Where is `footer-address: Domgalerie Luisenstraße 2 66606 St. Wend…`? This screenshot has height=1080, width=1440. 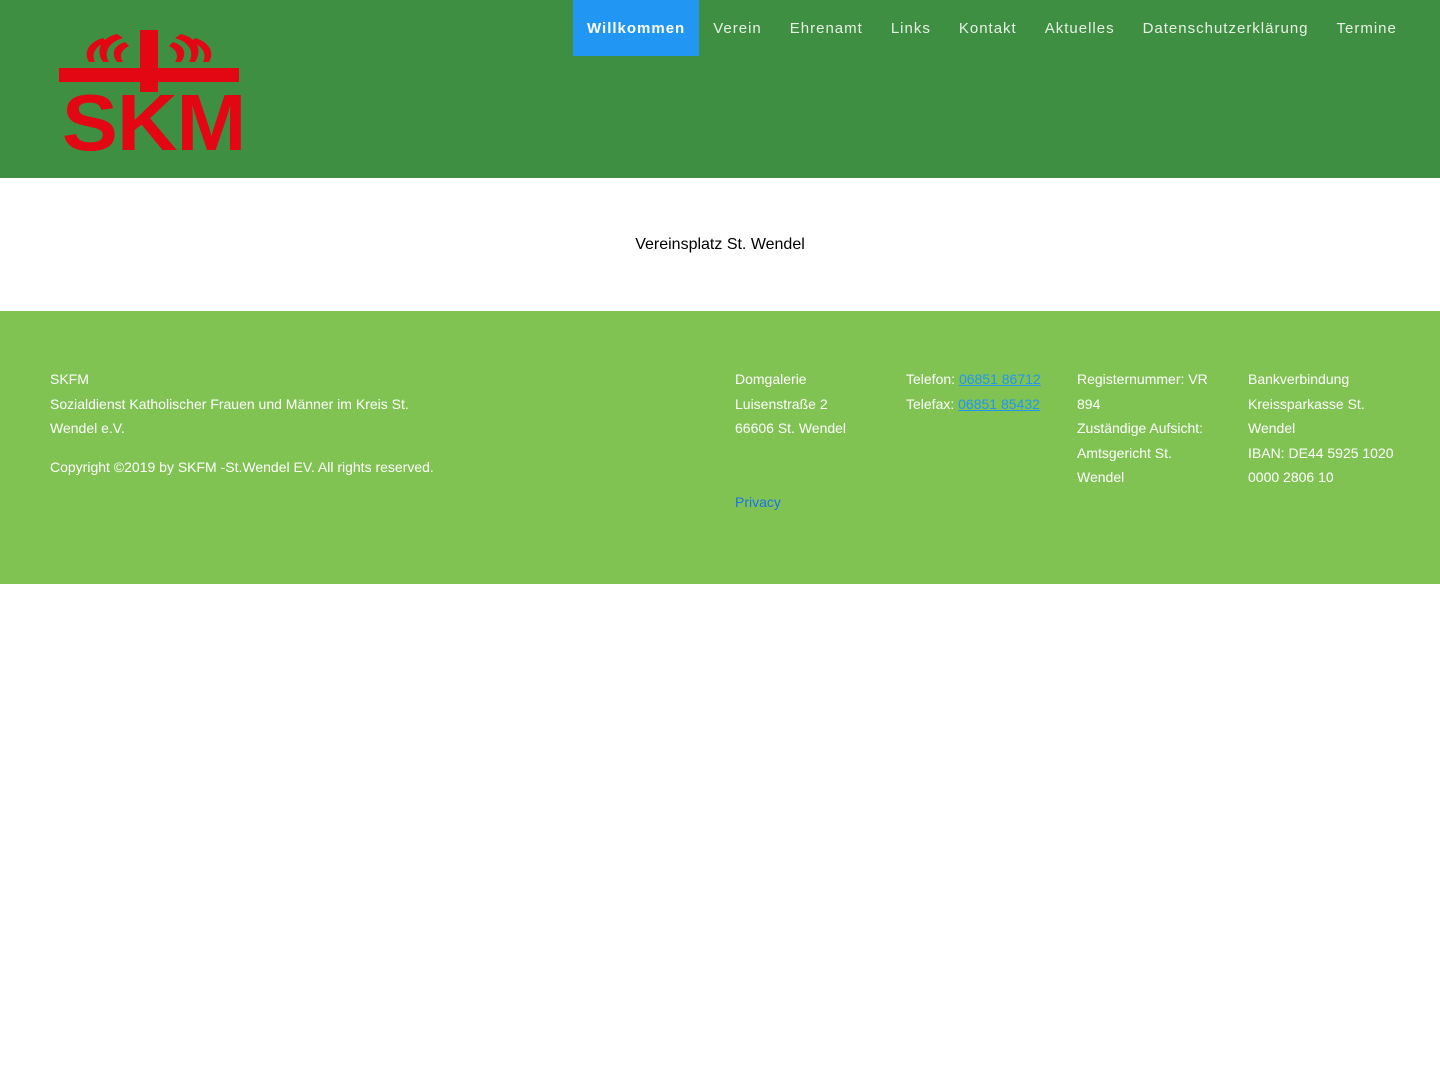 footer-address: Domgalerie Luisenstraße 2 66606 St. Wend… is located at coordinates (810, 404).